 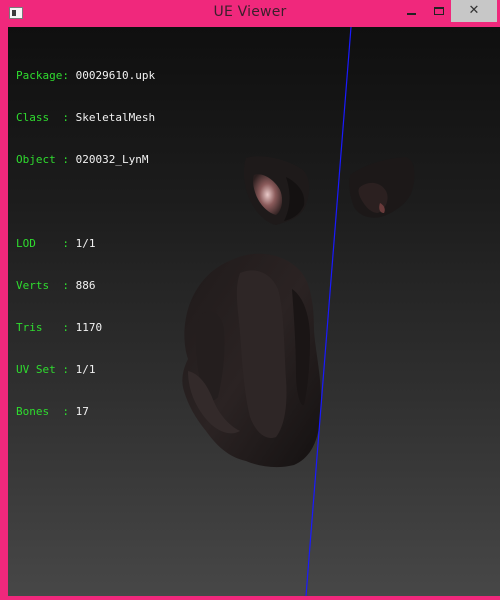 I want to click on minimize-icon, so click(x=411, y=14).